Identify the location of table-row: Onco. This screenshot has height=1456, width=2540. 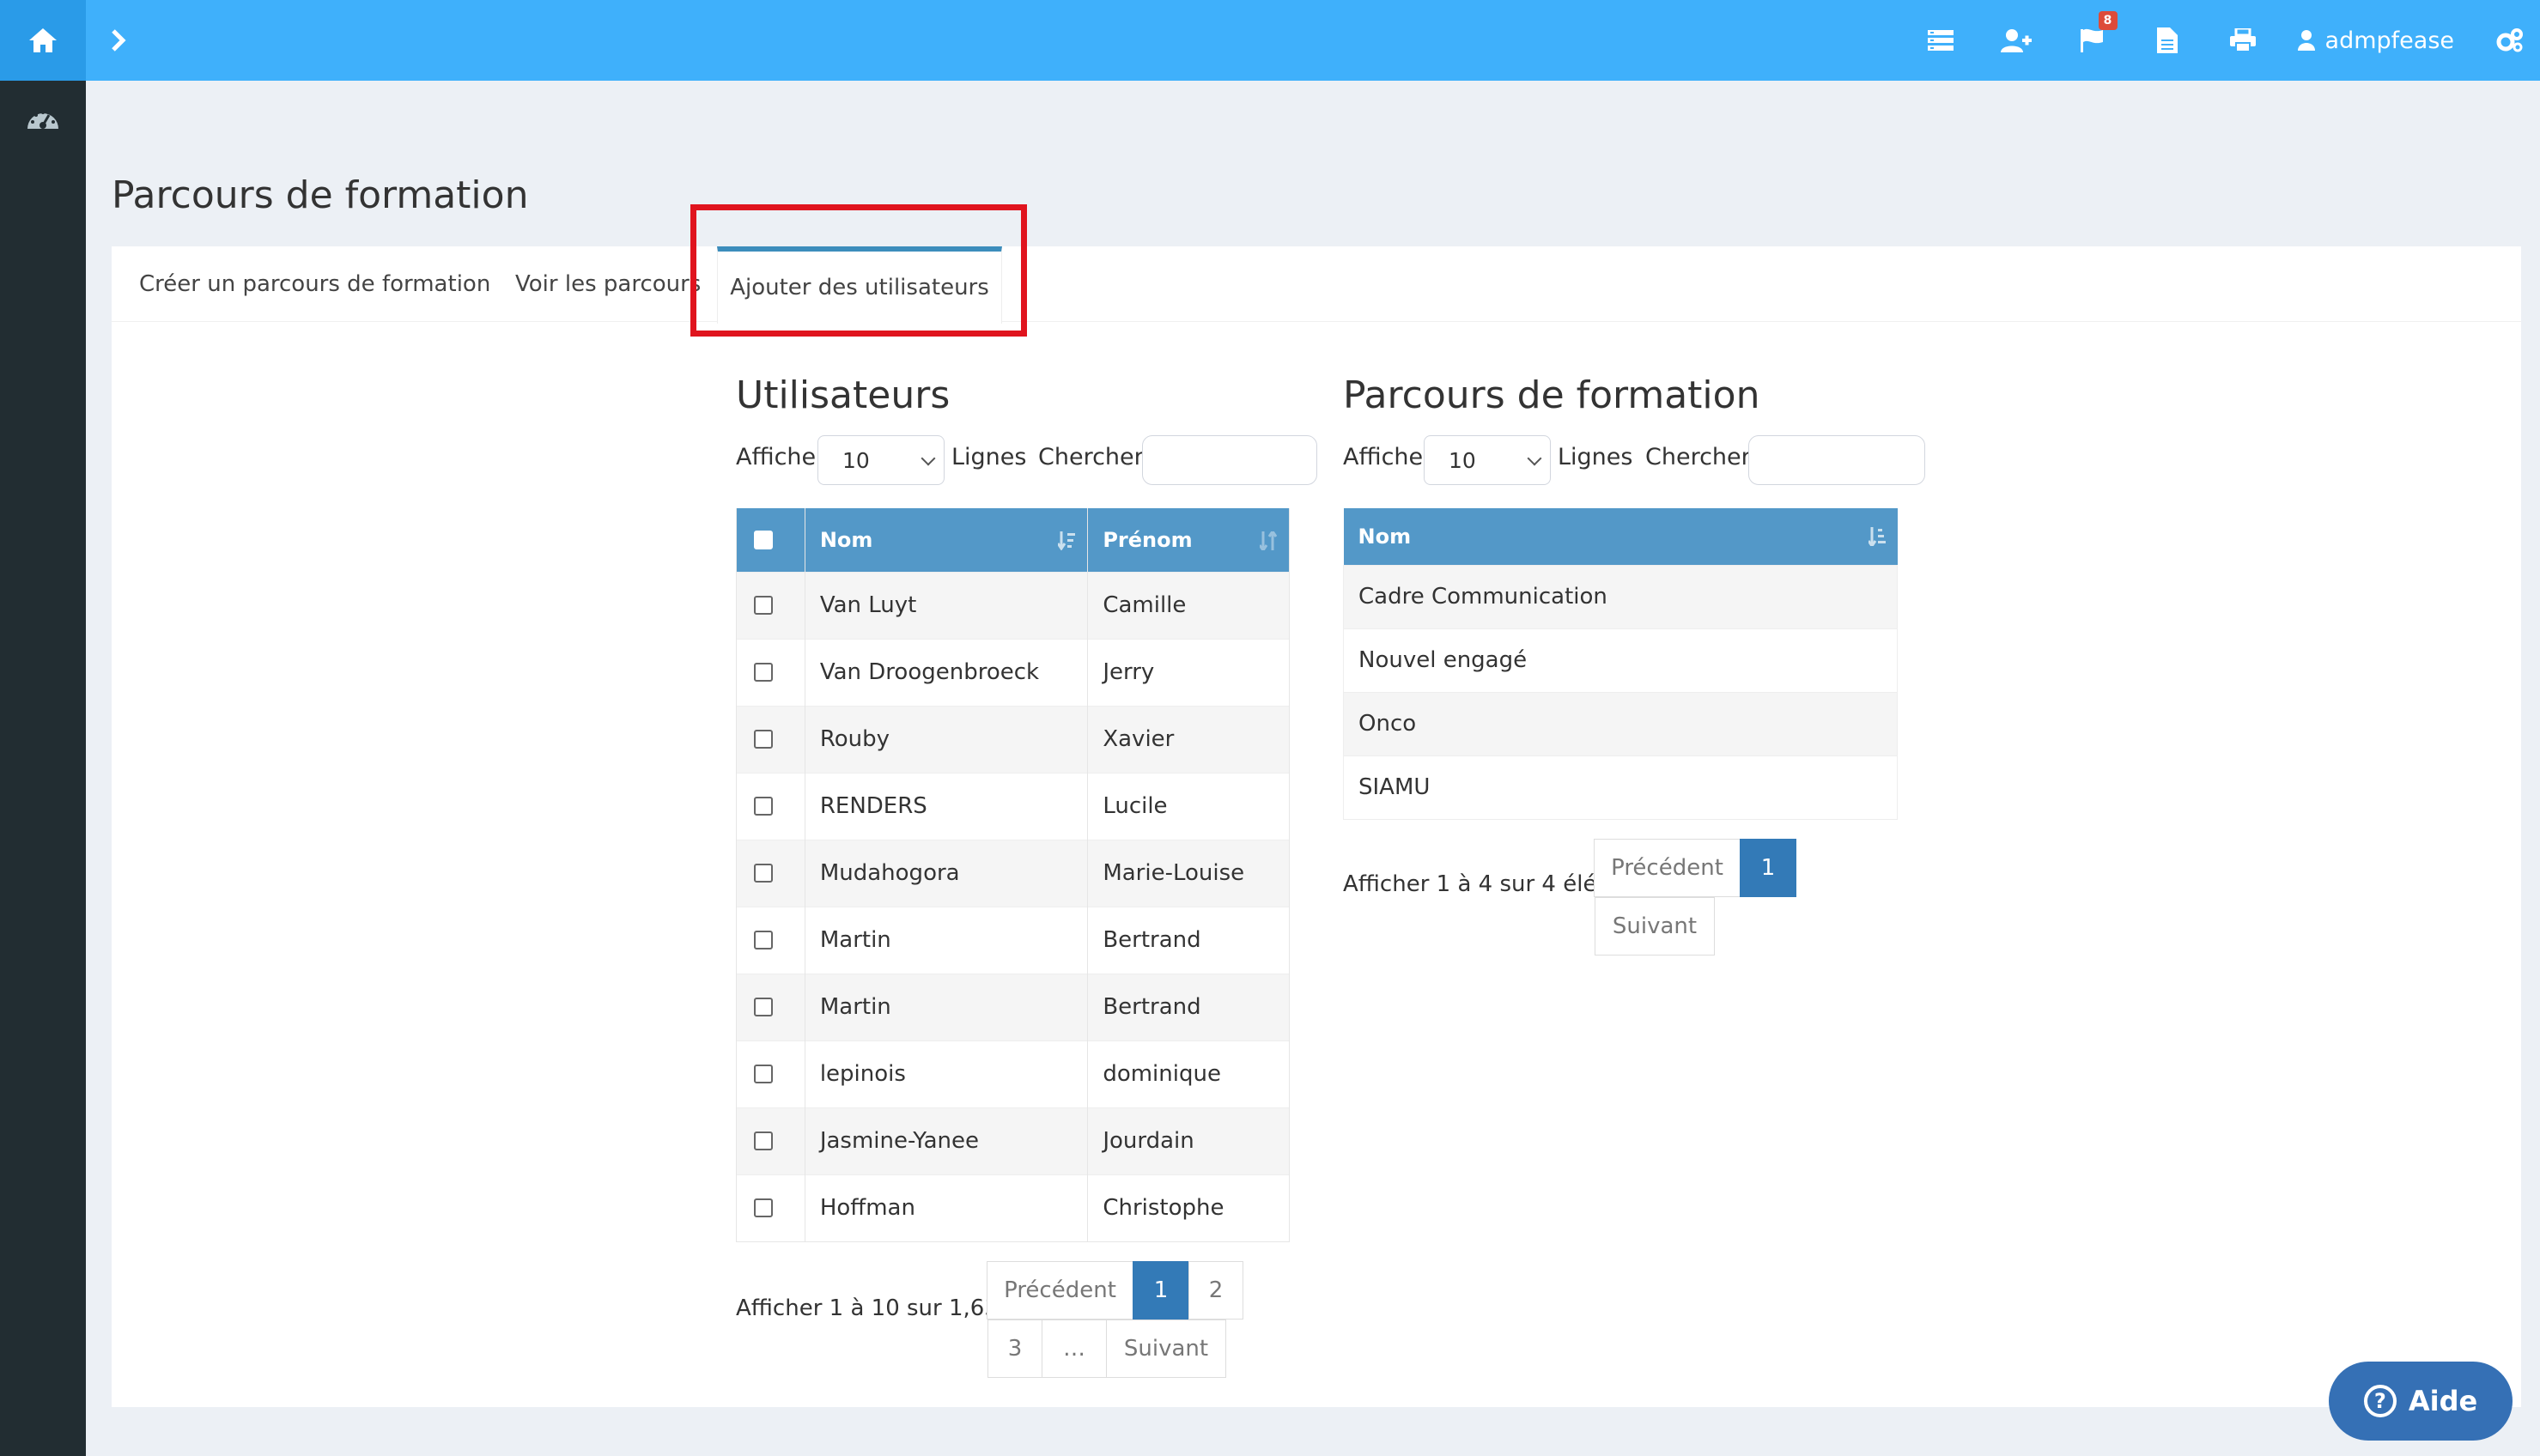
(1620, 723).